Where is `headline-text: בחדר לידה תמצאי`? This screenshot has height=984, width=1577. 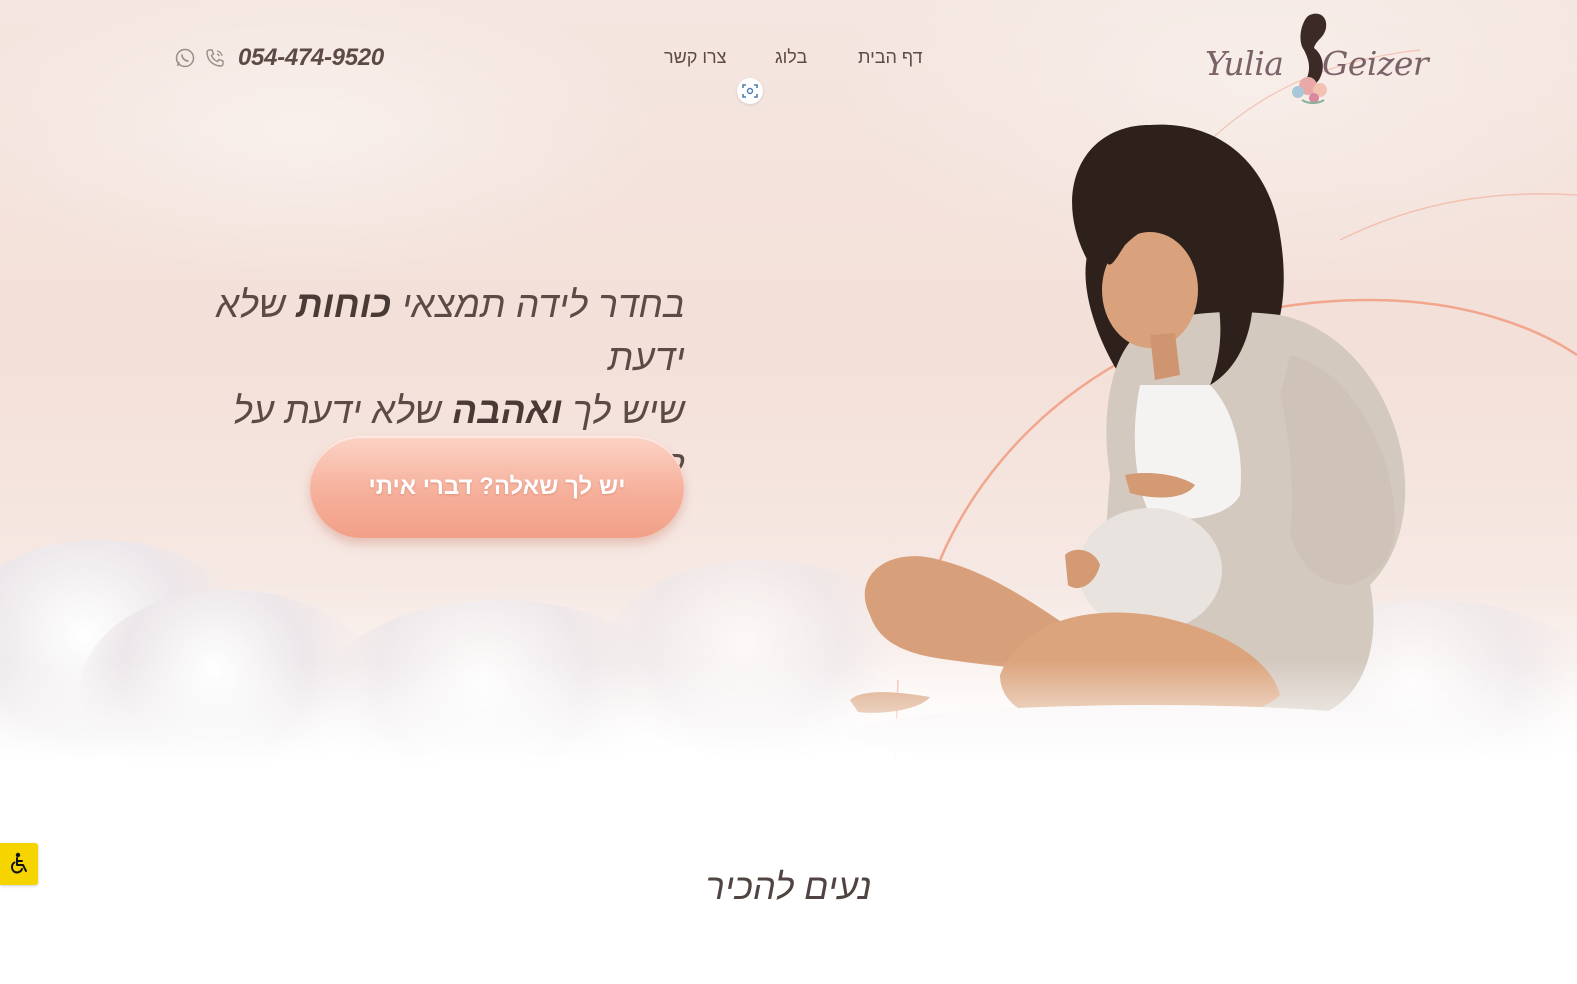
headline-text: בחדר לידה תמצאי is located at coordinates (538, 304).